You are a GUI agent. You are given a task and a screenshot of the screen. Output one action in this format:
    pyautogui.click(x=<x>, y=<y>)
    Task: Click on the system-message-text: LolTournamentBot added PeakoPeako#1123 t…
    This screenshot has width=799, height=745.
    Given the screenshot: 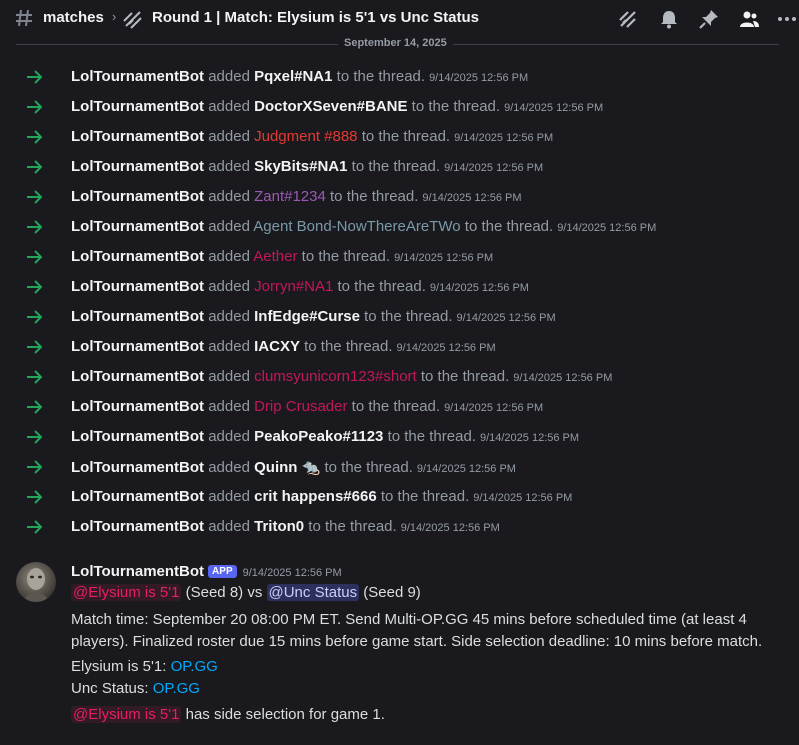 What is the action you would take?
    pyautogui.click(x=325, y=436)
    